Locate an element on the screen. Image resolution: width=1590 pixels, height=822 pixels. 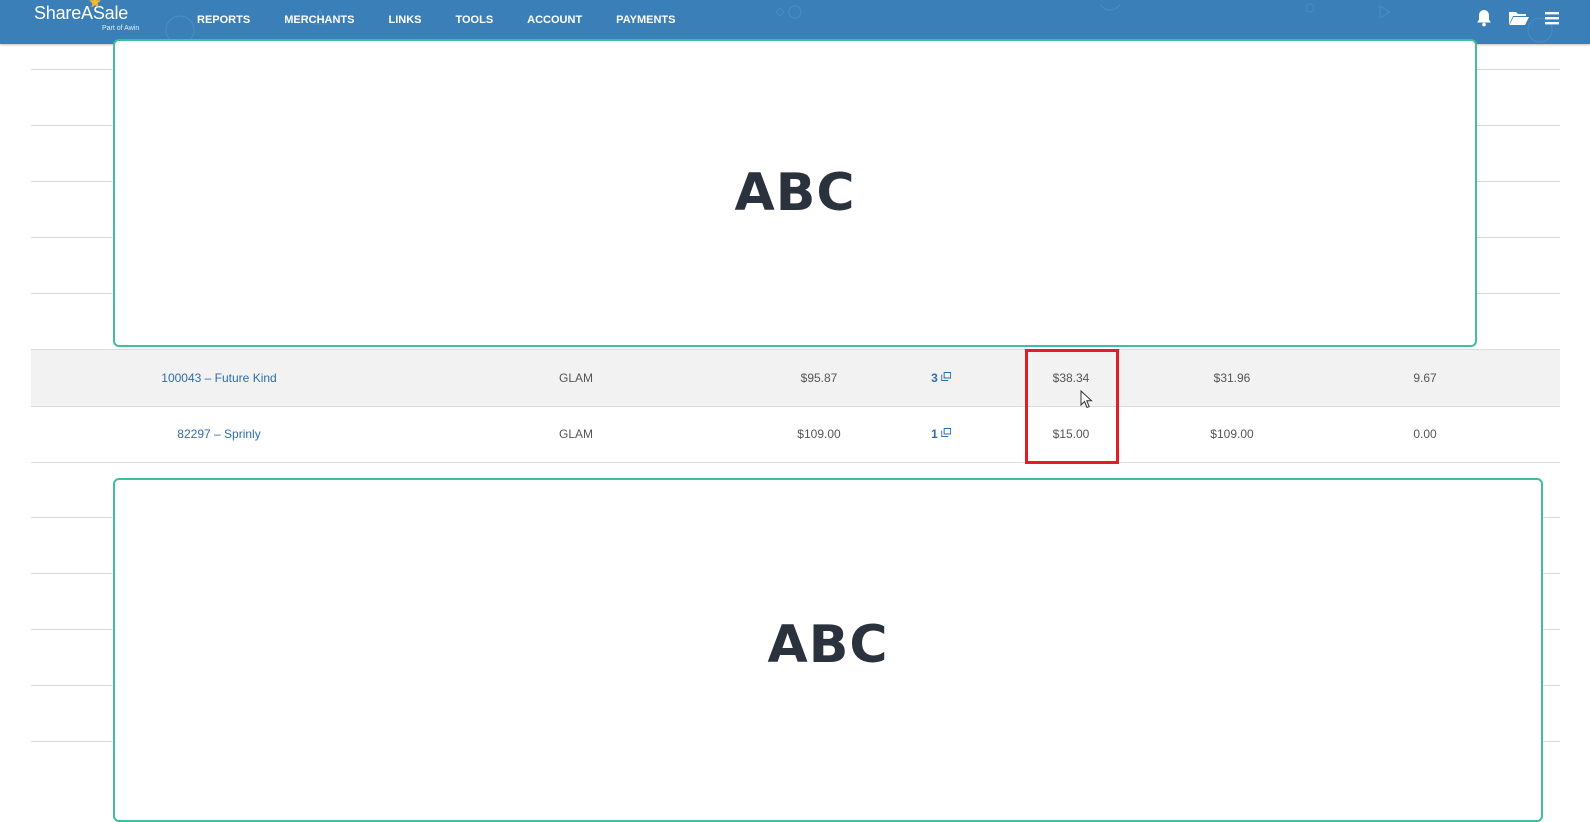
nav-reports: REPORTS is located at coordinates (223, 20).